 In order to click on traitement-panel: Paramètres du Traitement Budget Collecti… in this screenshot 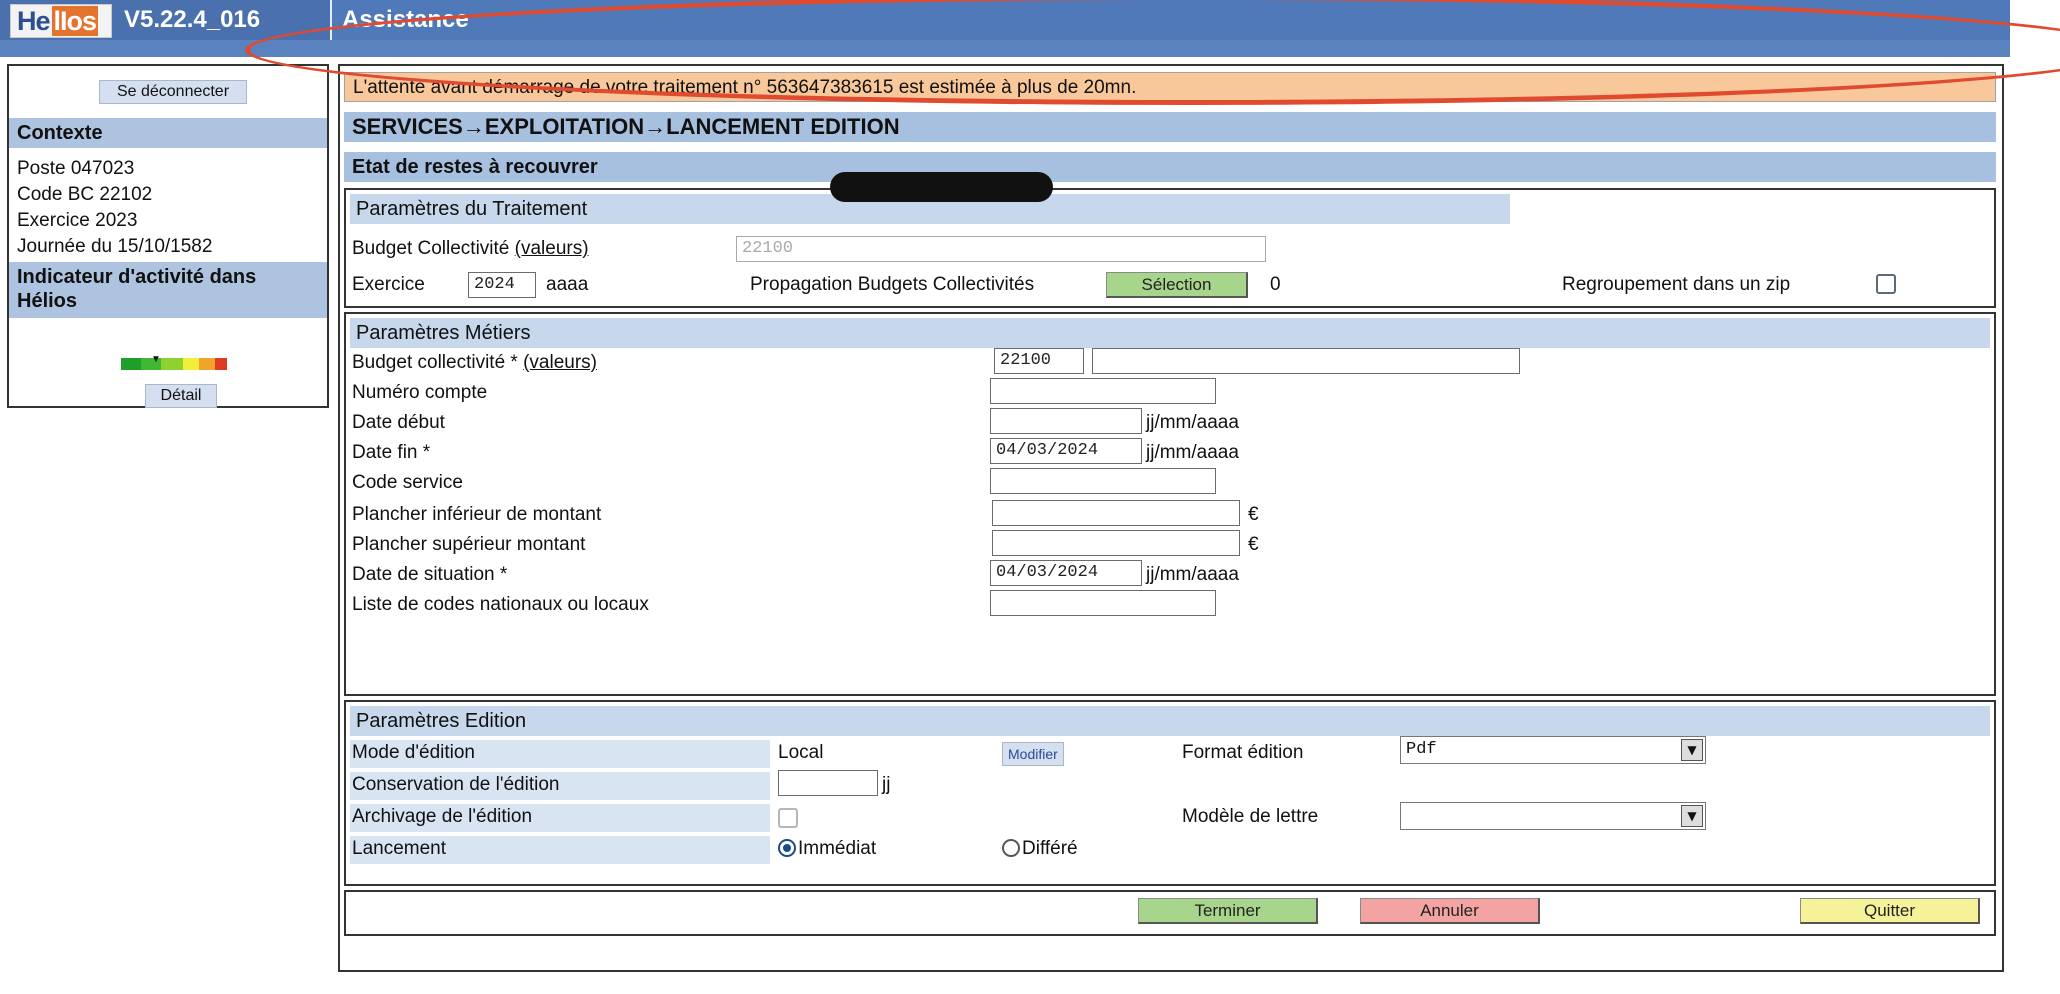, I will do `click(1170, 248)`.